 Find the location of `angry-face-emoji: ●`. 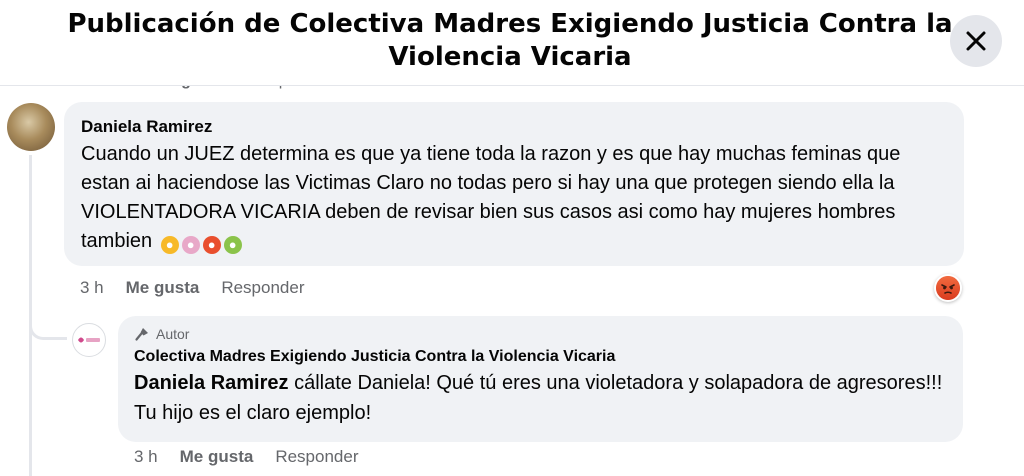

angry-face-emoji: ● is located at coordinates (211, 245).